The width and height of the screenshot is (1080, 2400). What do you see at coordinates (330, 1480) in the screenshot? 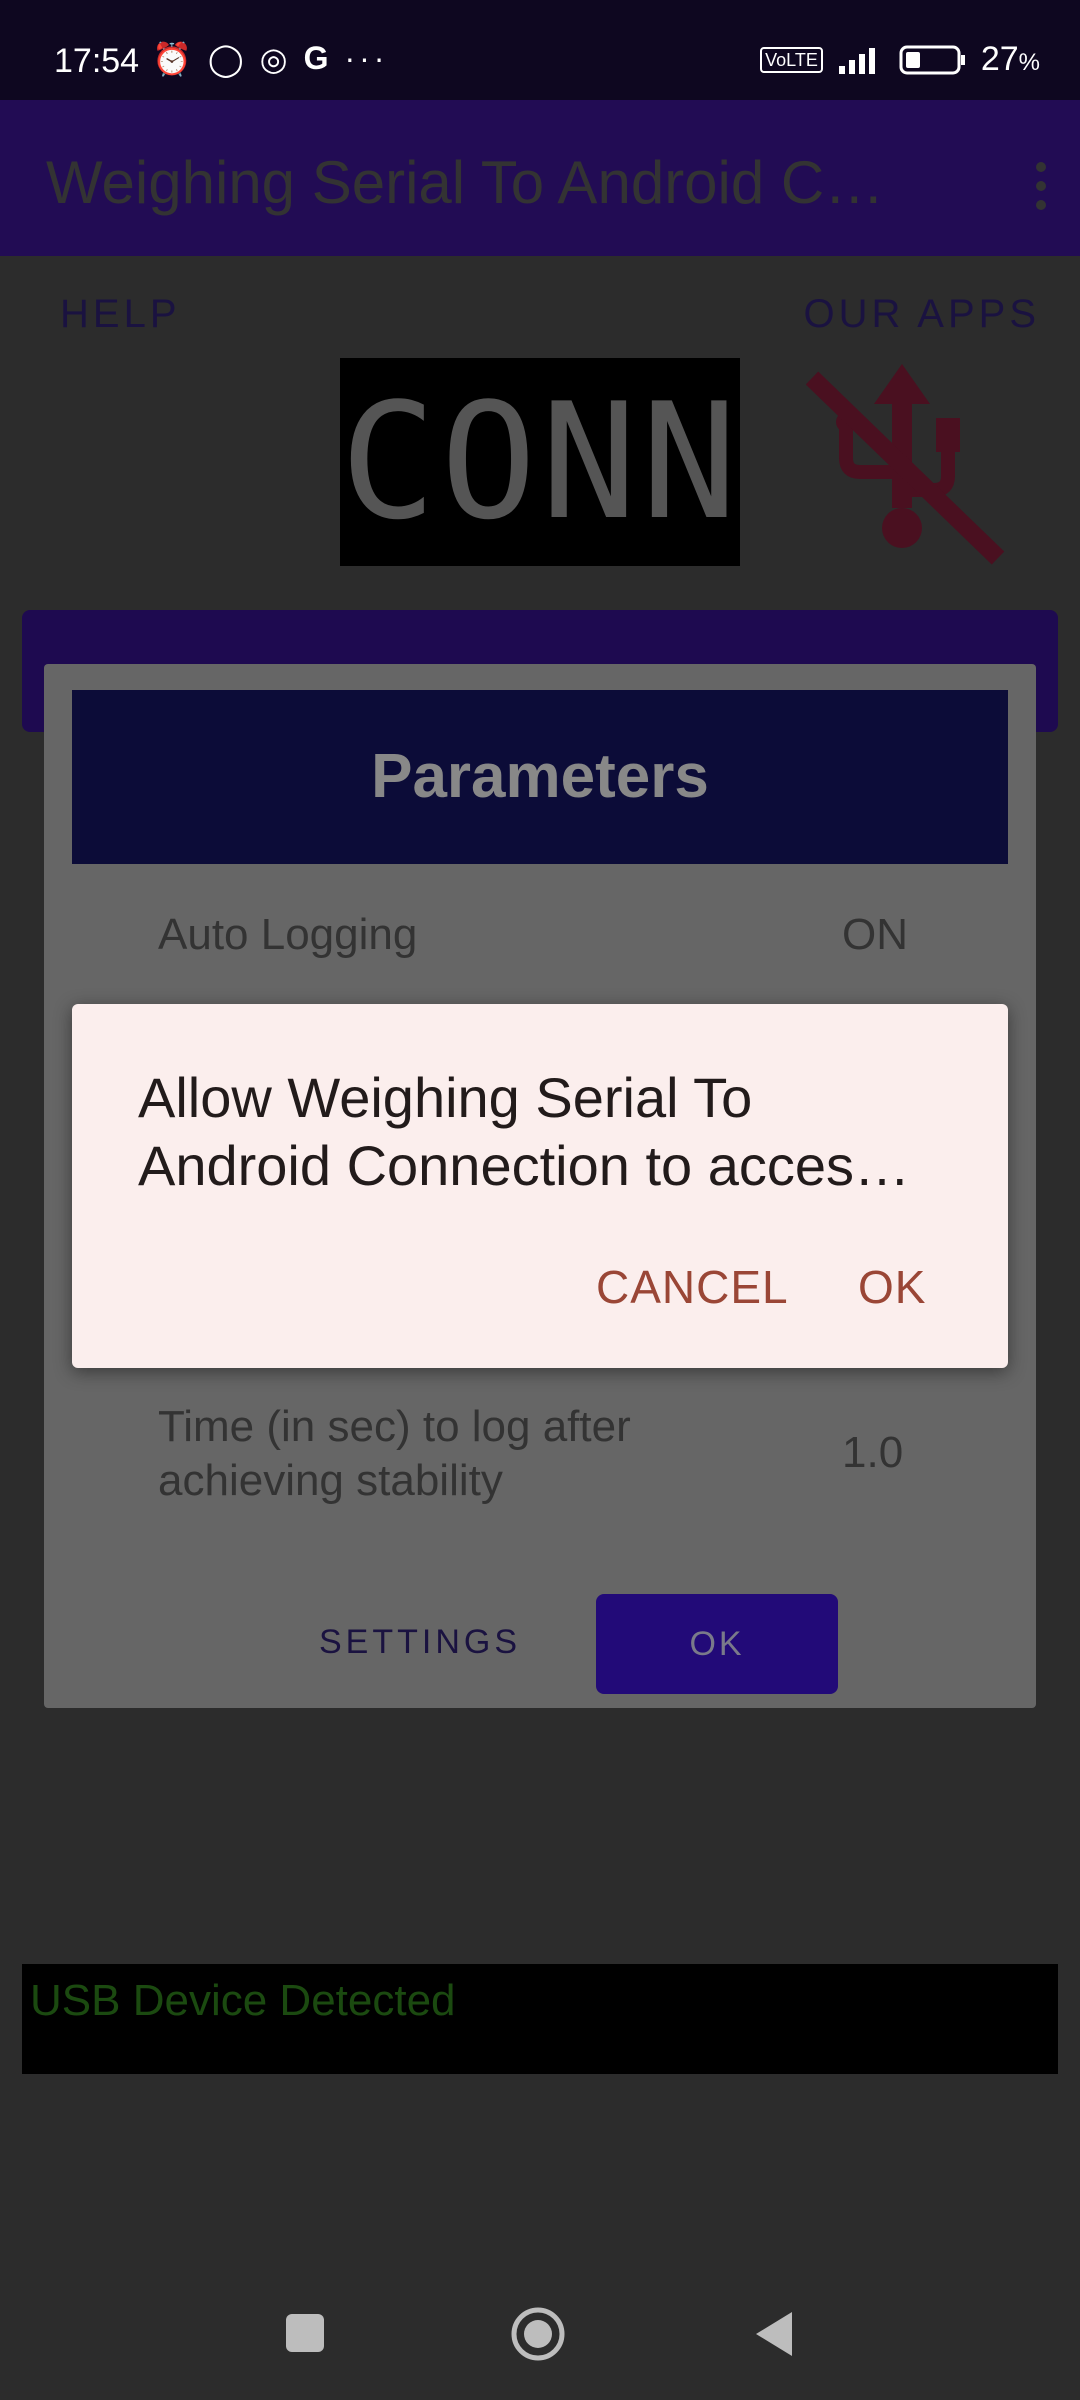
I see `log-time-label-line2: achieving stability` at bounding box center [330, 1480].